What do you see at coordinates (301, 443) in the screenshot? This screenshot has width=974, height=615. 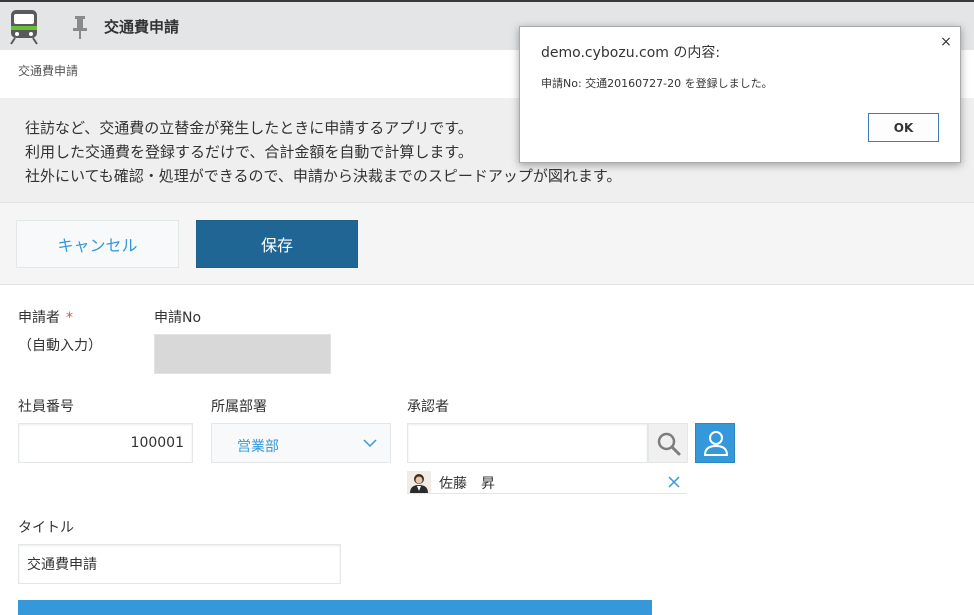 I see `department-select: 営業部` at bounding box center [301, 443].